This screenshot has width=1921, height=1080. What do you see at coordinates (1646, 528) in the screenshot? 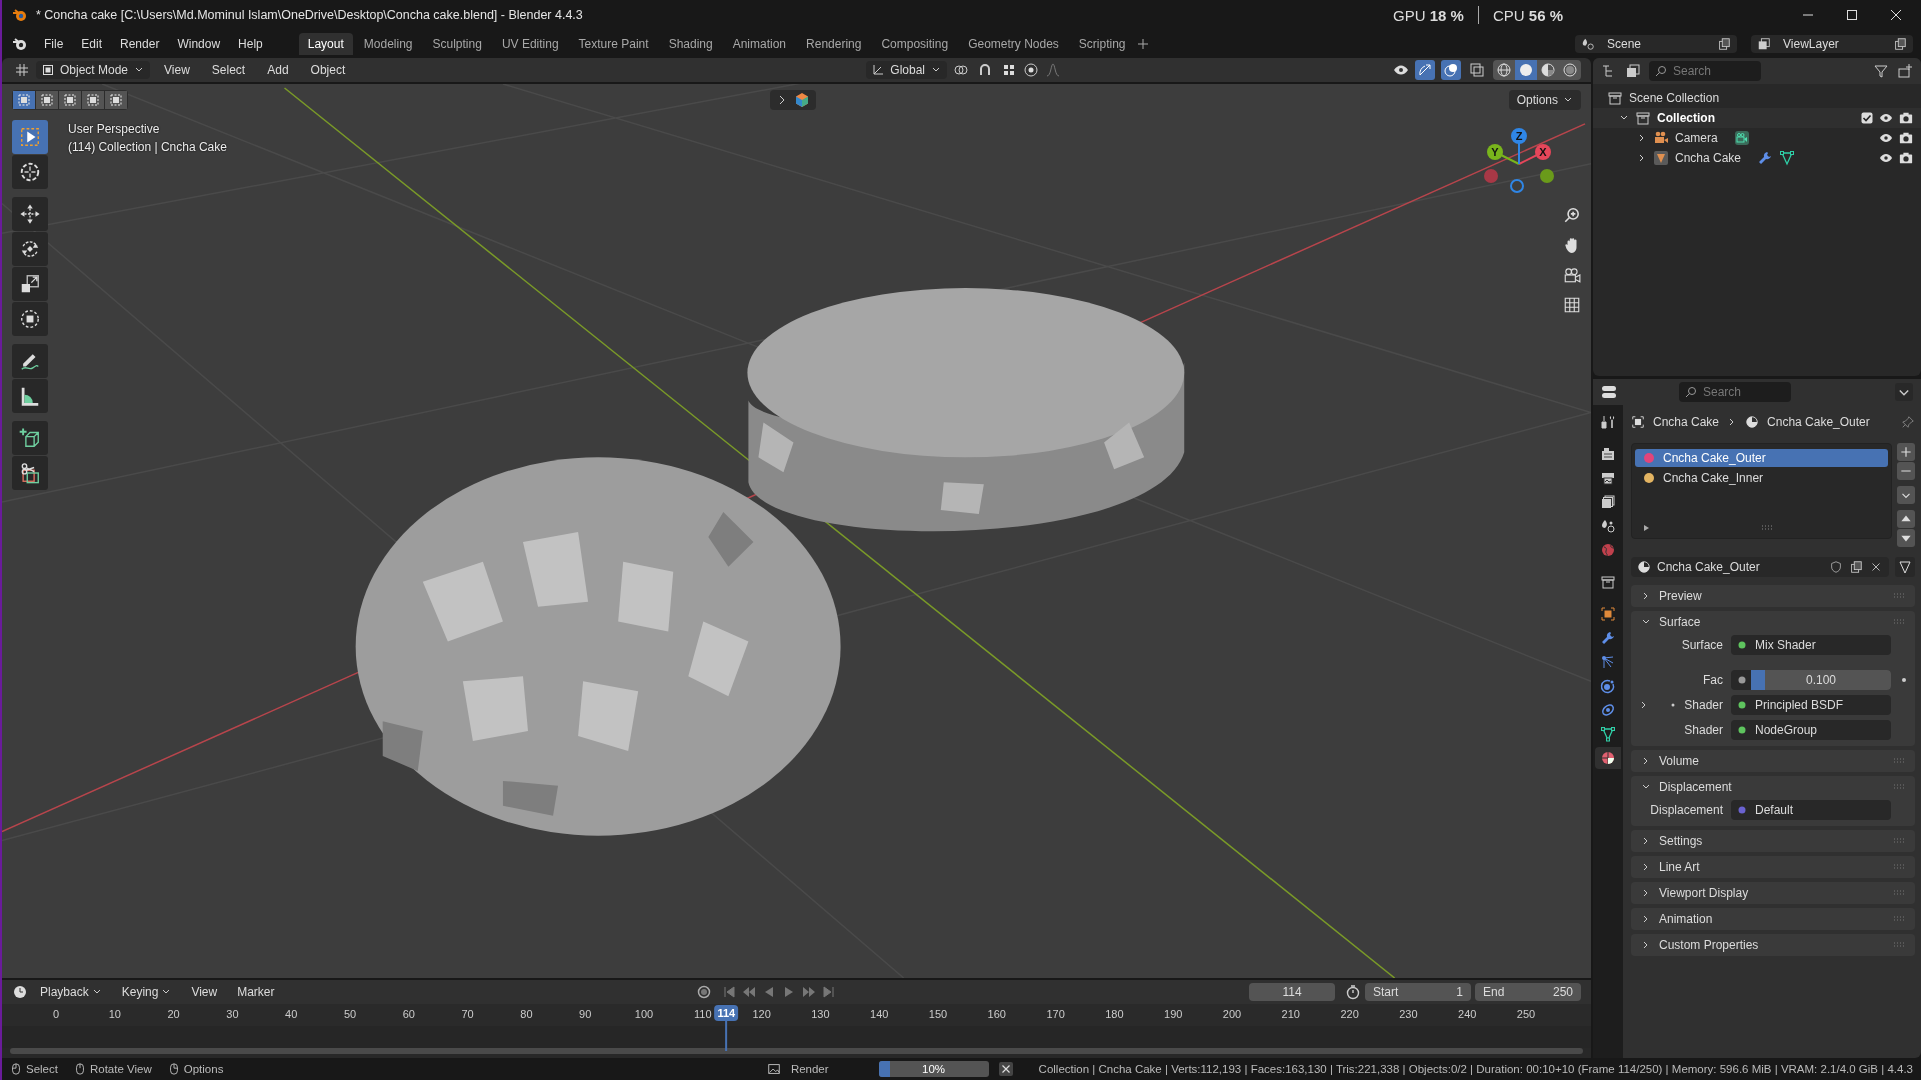
I see `play-icon` at bounding box center [1646, 528].